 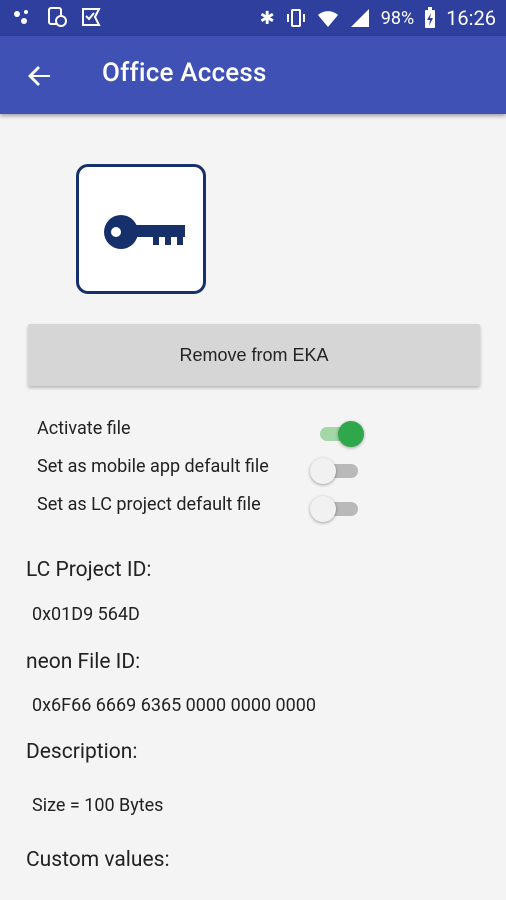 I want to click on remove-from-eka-button: Remove from EKA, so click(x=254, y=355).